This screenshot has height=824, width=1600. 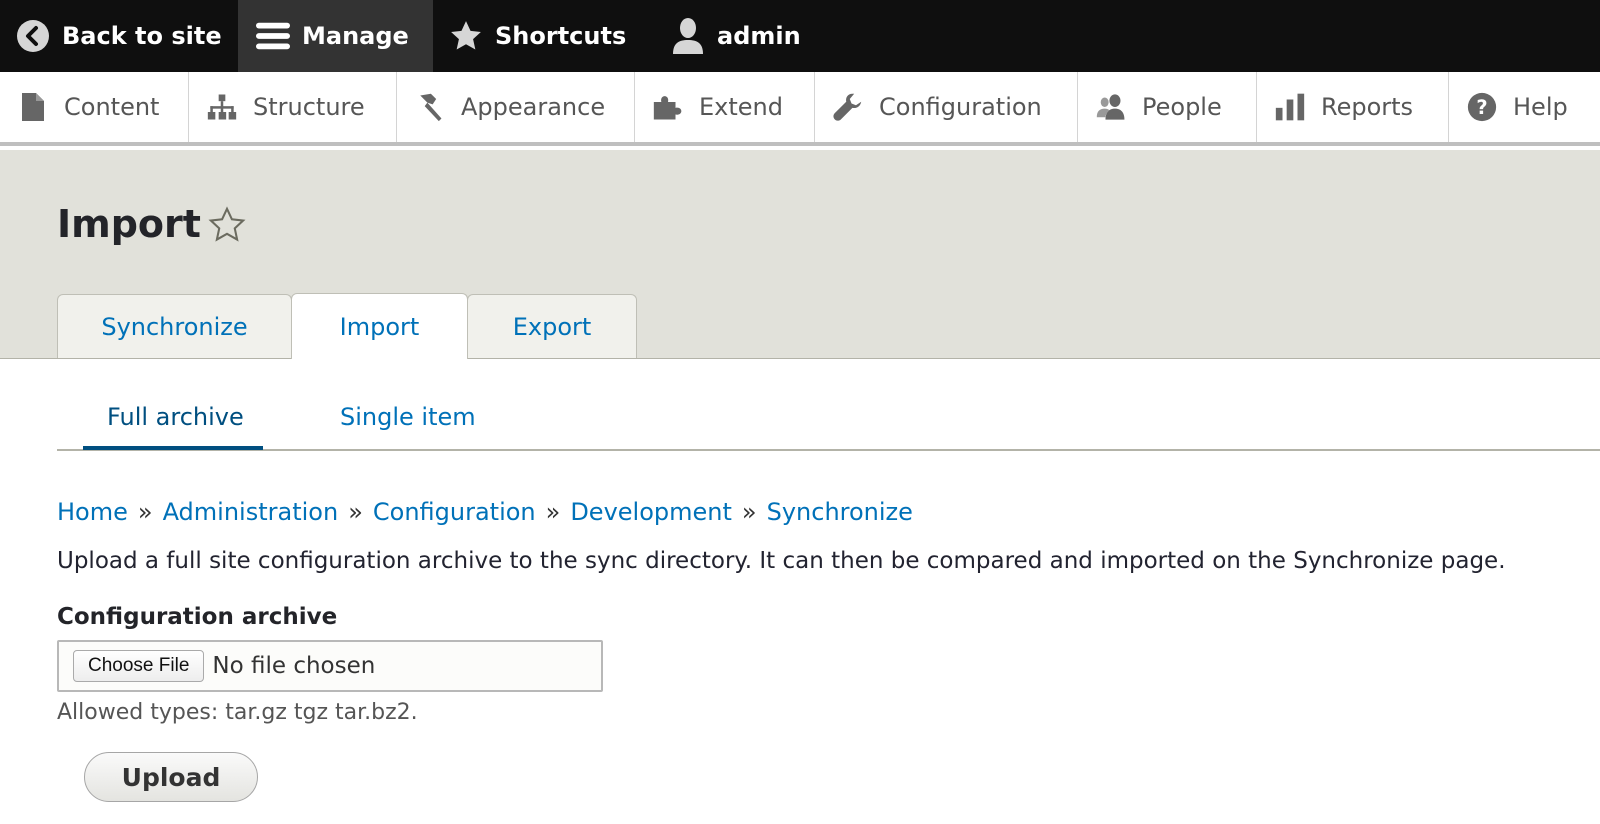 I want to click on menu-item-extend: Extend, so click(x=725, y=107).